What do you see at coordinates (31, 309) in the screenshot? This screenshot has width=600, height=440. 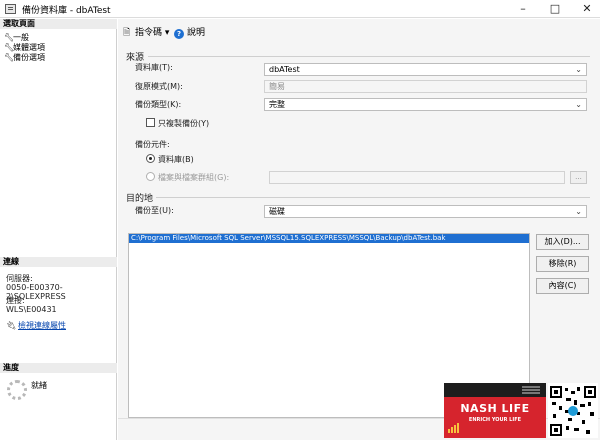 I see `connection-value: WLS\E00431` at bounding box center [31, 309].